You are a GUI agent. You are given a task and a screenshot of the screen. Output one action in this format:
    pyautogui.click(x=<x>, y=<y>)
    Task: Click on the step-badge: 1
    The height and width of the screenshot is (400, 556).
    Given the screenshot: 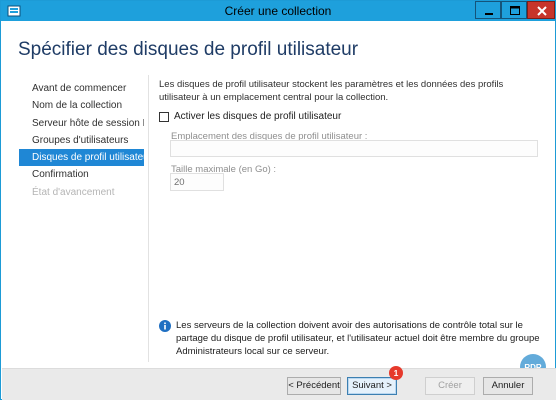 What is the action you would take?
    pyautogui.click(x=396, y=373)
    